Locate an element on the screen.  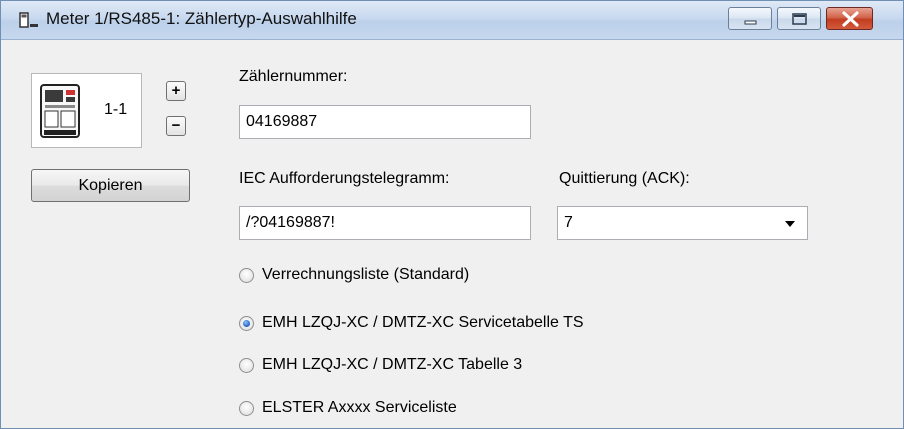
iec-request-field: /?04169887! is located at coordinates (385, 223).